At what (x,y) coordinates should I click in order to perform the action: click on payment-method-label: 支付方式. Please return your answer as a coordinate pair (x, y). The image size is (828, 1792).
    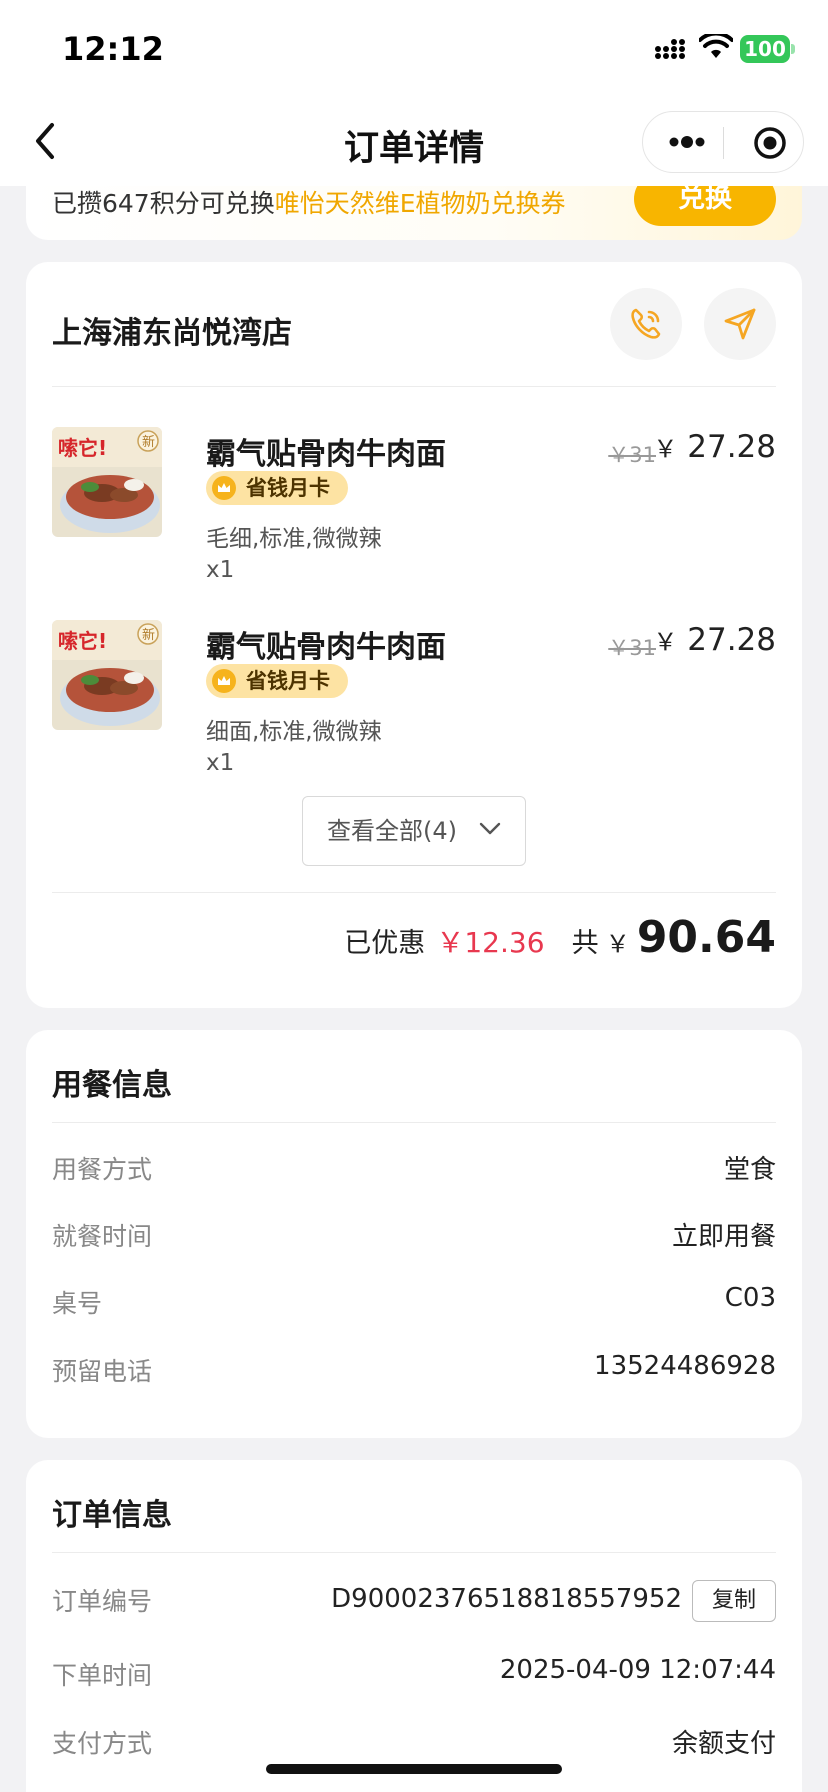
    Looking at the image, I should click on (102, 1743).